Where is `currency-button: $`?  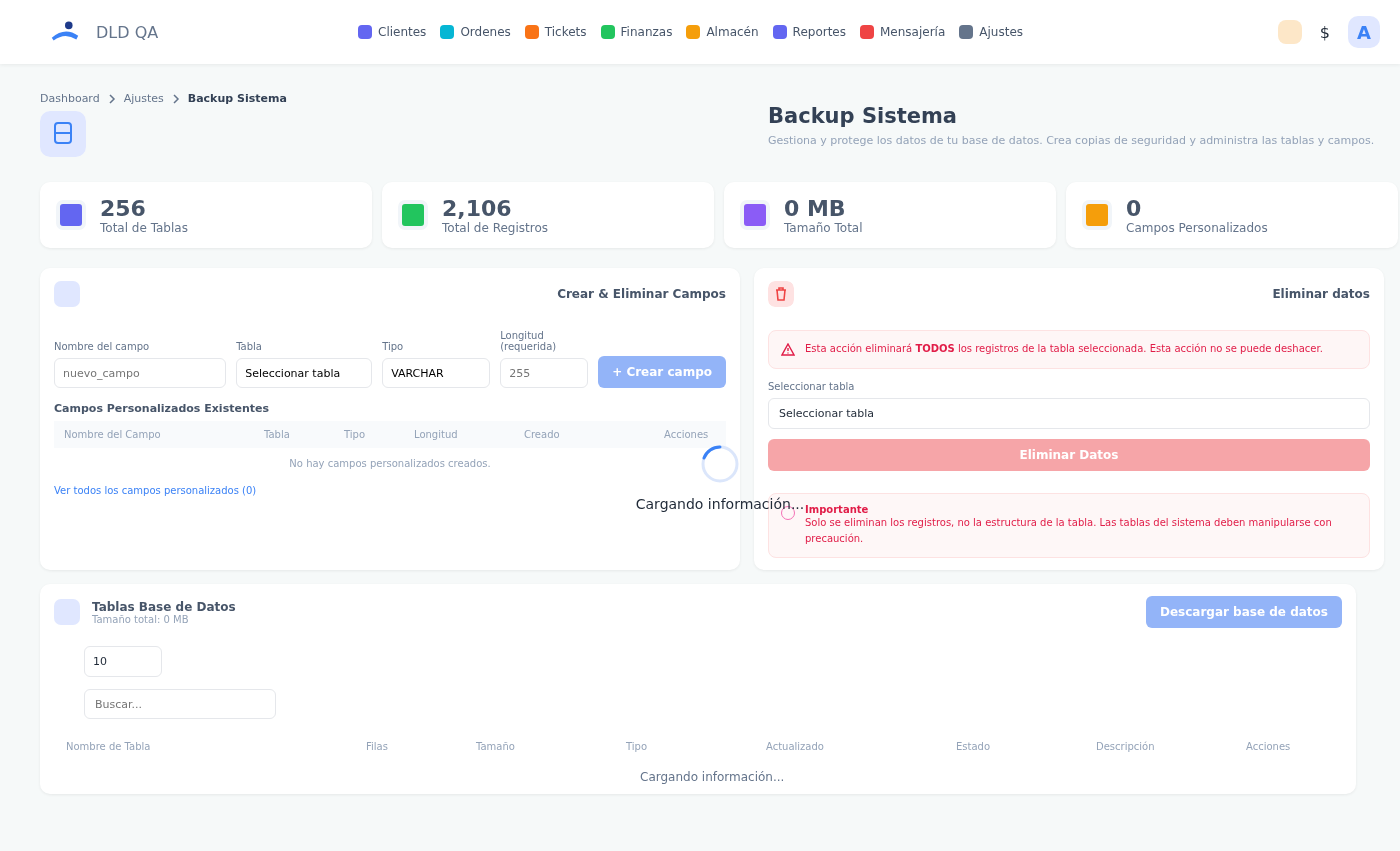 currency-button: $ is located at coordinates (1324, 32).